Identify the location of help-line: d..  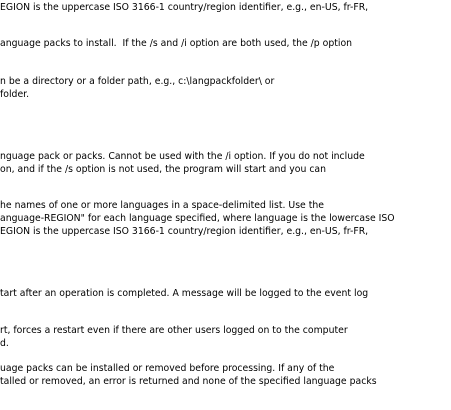
(4, 343).